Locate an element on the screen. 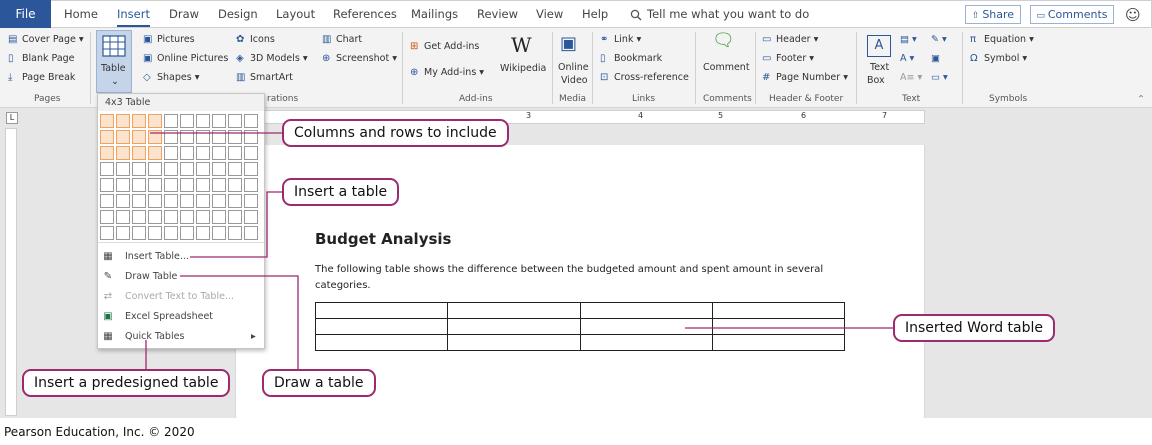  vertical-ruler is located at coordinates (11, 272).